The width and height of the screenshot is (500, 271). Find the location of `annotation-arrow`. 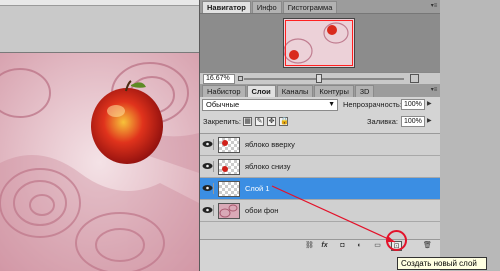

annotation-arrow is located at coordinates (333, 214).